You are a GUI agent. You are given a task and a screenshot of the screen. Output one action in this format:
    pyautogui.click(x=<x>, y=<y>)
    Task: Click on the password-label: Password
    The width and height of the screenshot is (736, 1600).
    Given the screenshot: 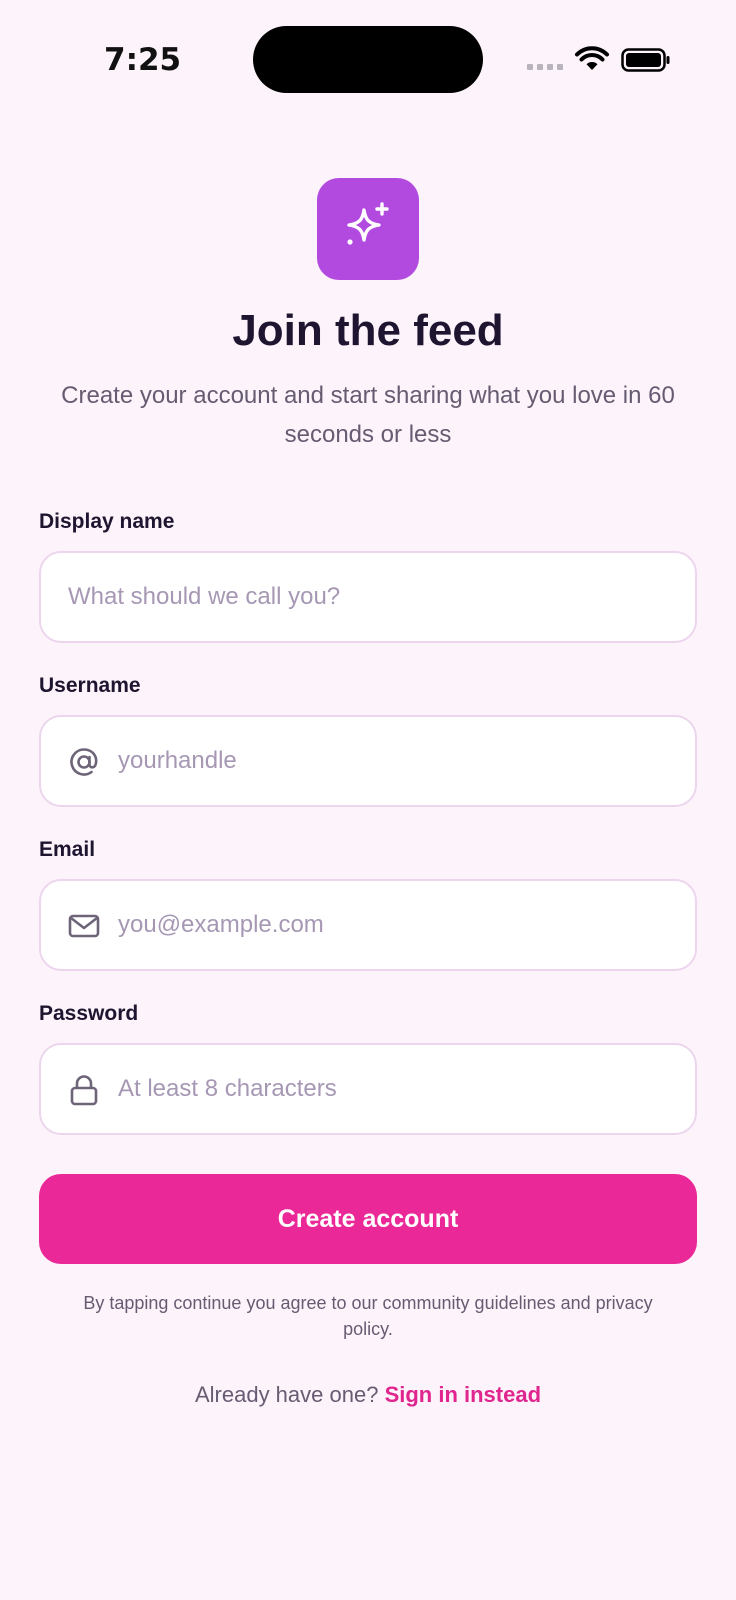 What is the action you would take?
    pyautogui.click(x=89, y=1013)
    